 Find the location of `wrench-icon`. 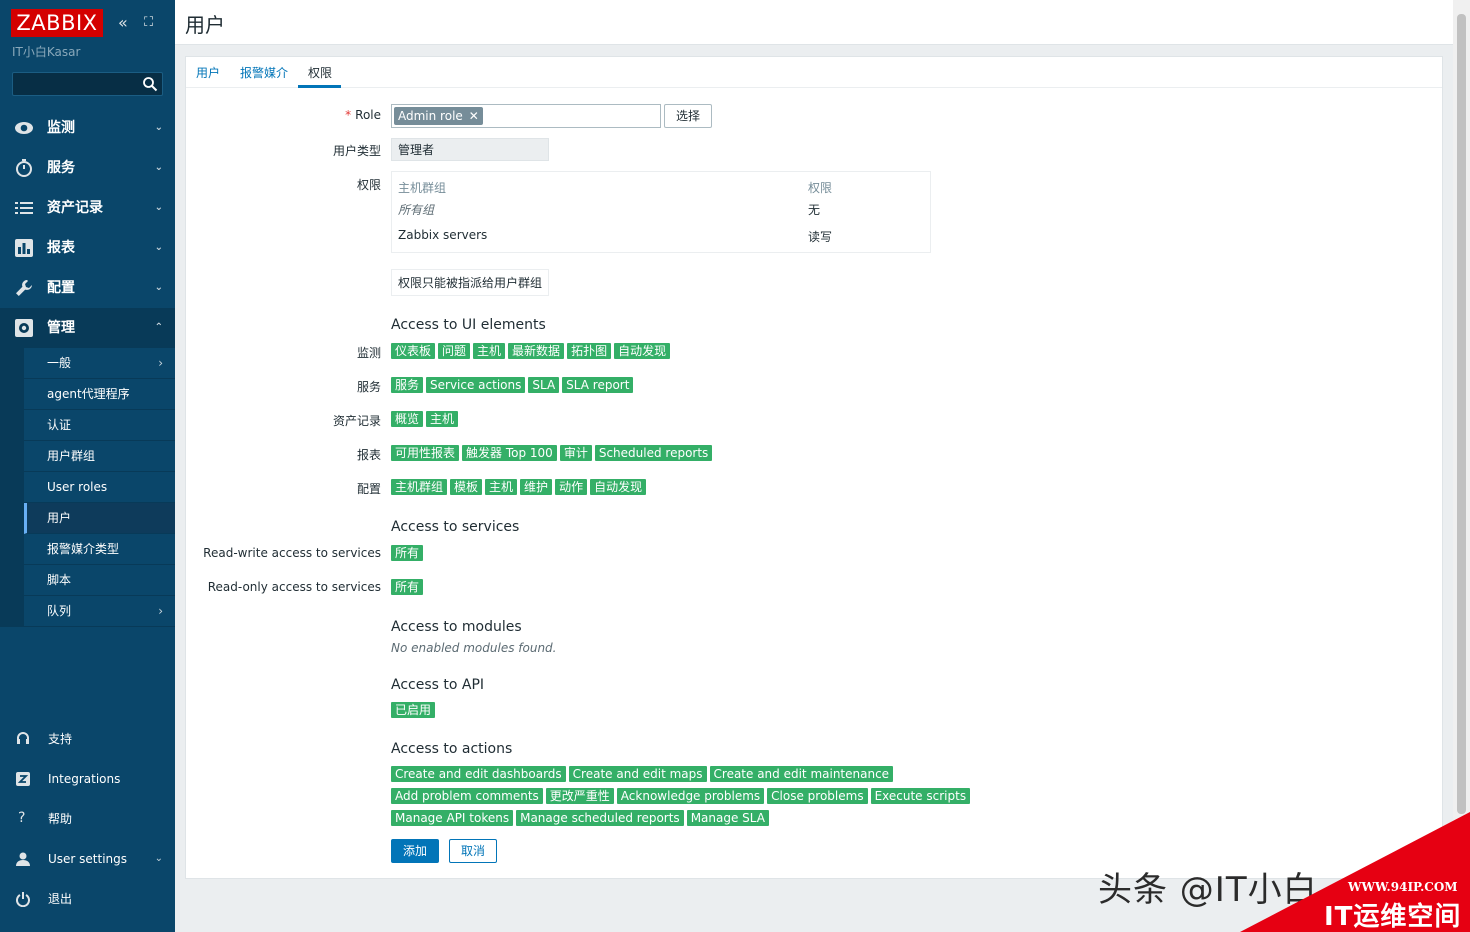

wrench-icon is located at coordinates (24, 288).